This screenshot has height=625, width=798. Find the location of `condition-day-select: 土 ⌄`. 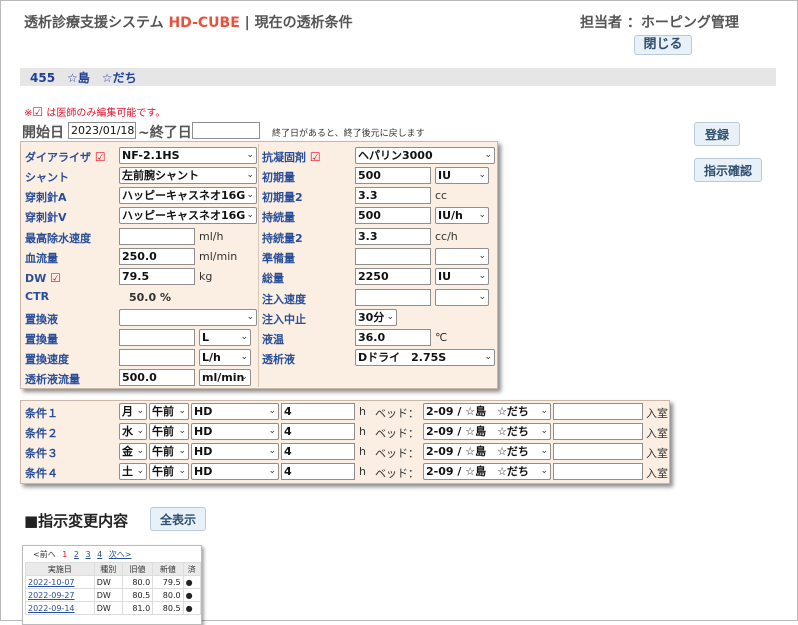

condition-day-select: 土 ⌄ is located at coordinates (133, 471).